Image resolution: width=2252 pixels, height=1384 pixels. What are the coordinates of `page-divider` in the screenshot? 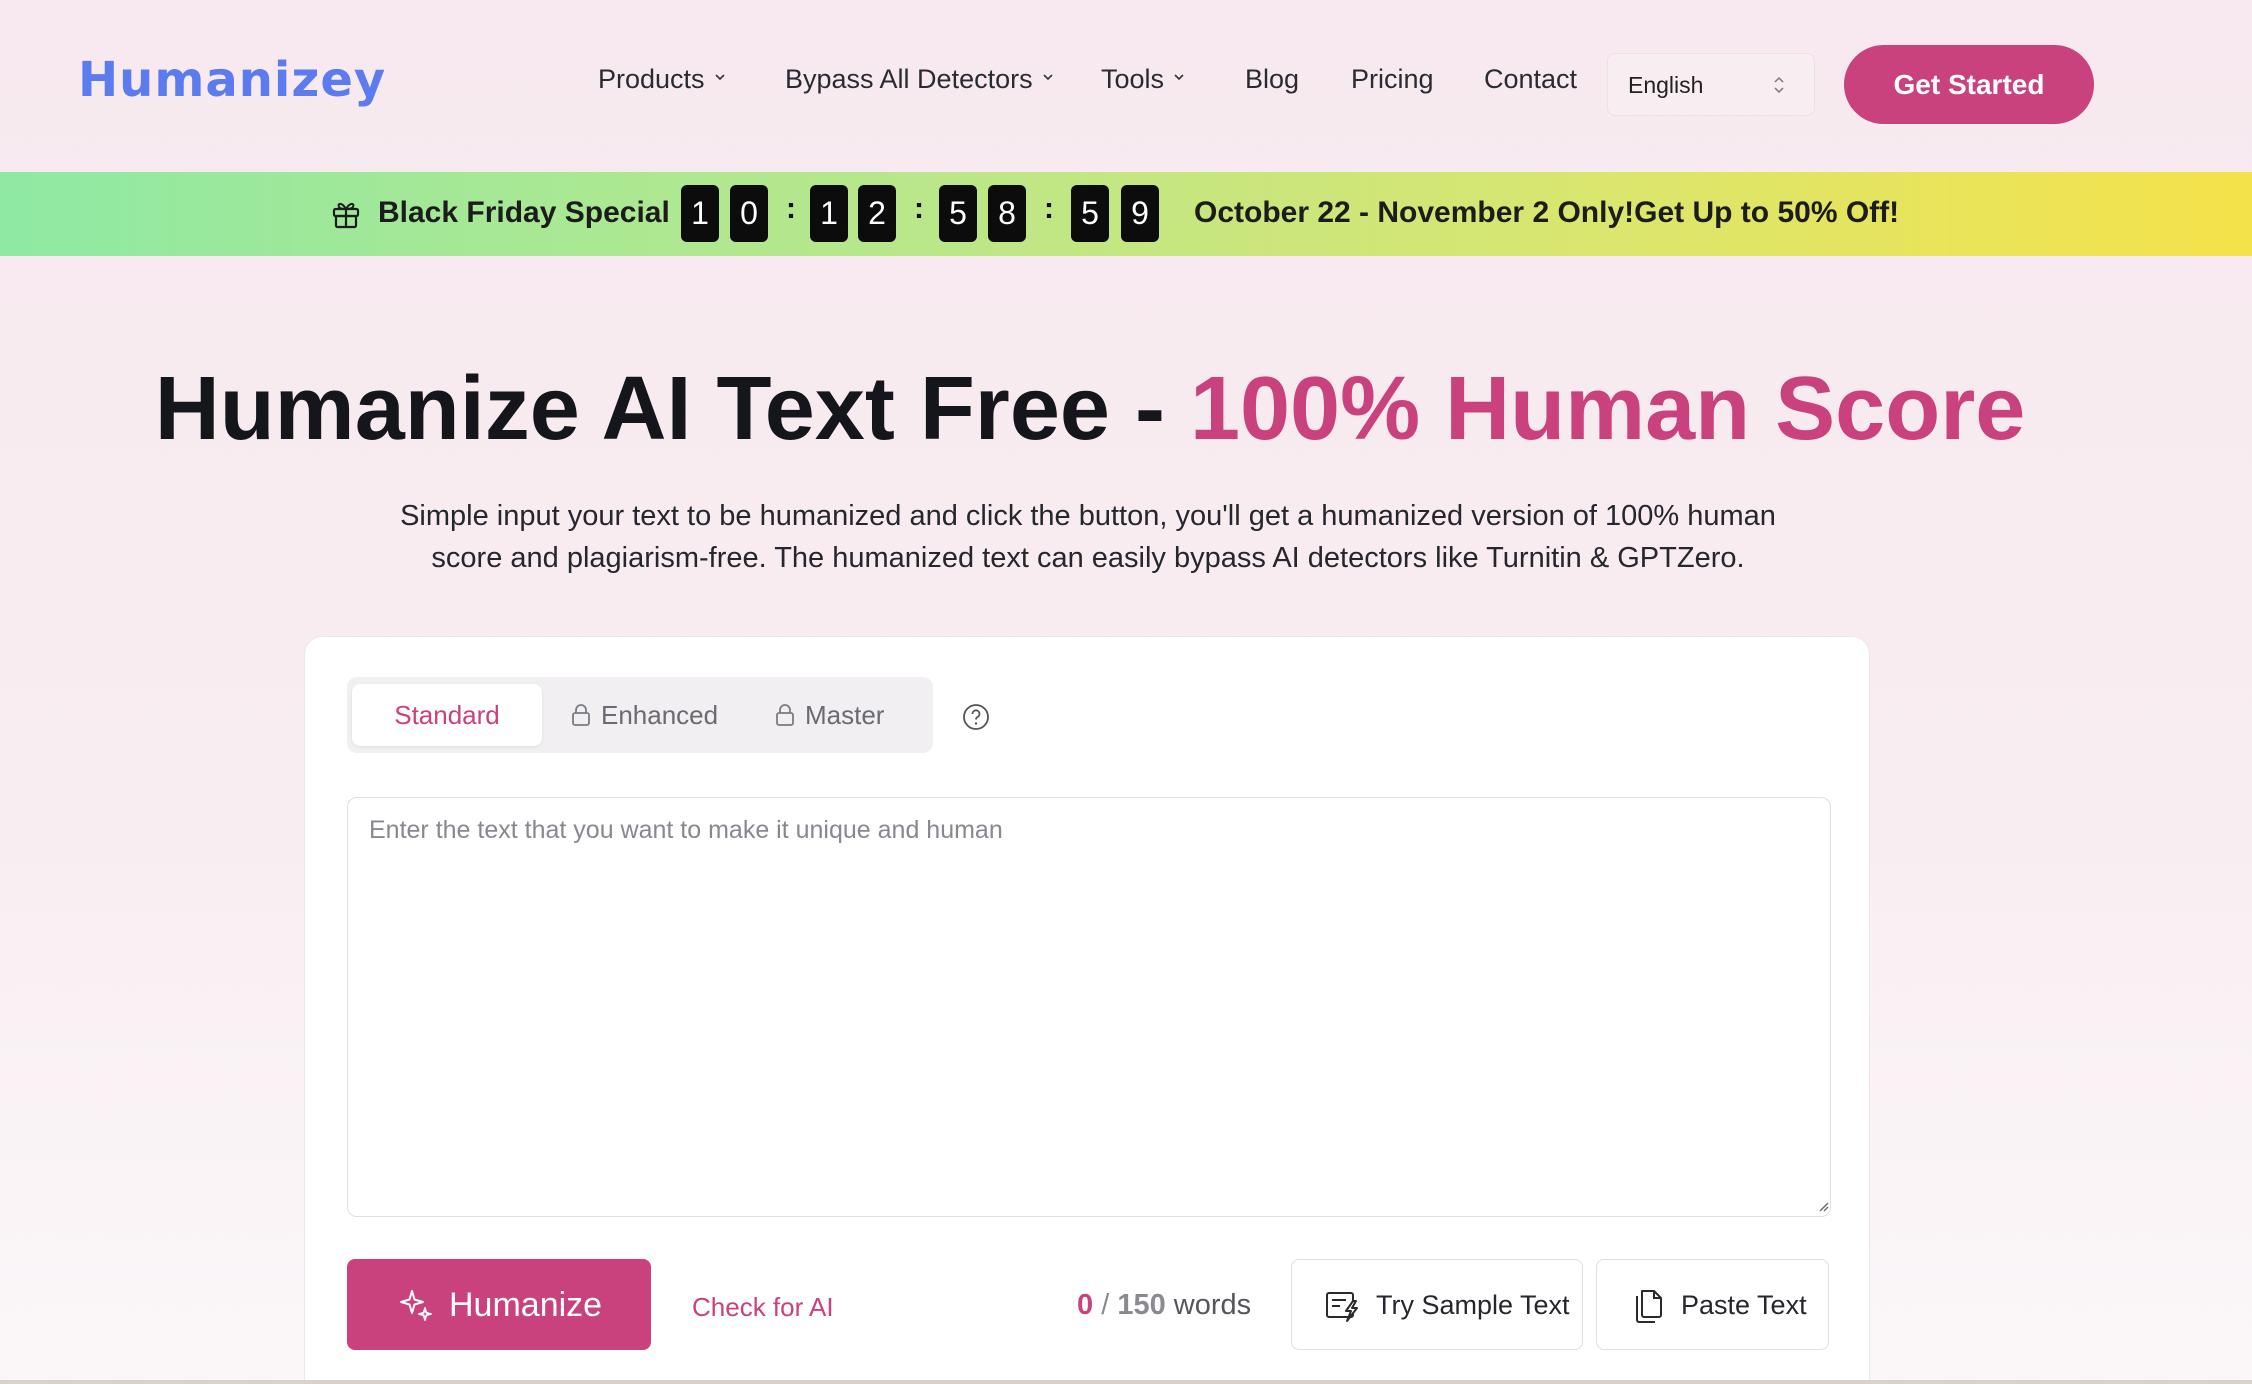 It's located at (1126, 1382).